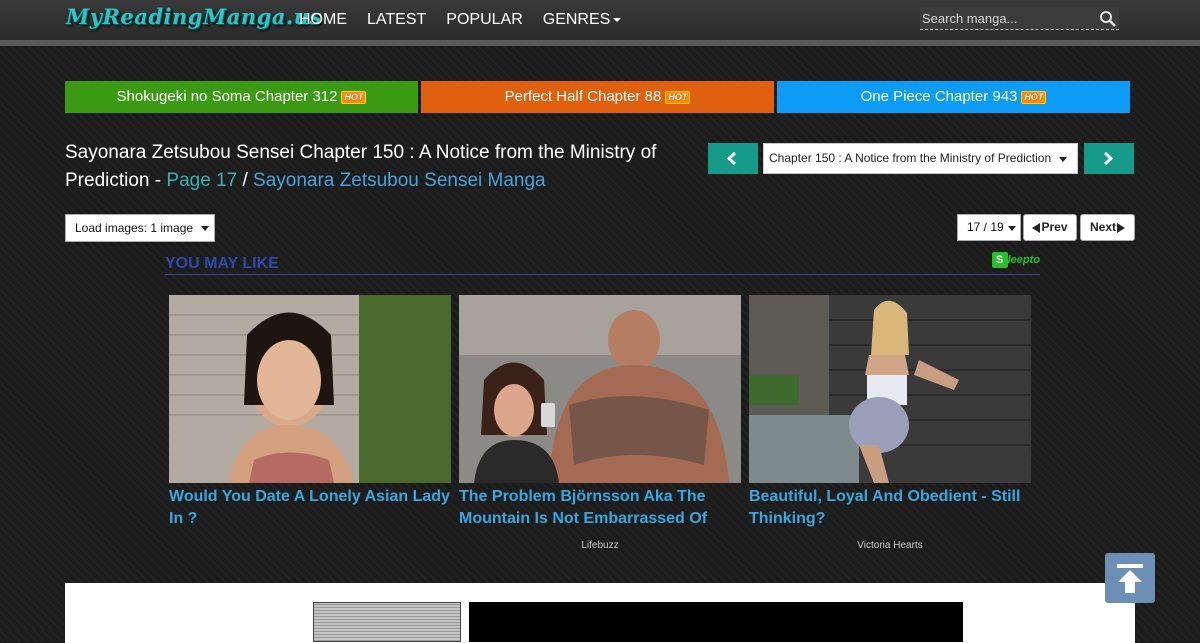 Image resolution: width=1200 pixels, height=643 pixels. I want to click on prev-page-label: Prev, so click(1054, 227).